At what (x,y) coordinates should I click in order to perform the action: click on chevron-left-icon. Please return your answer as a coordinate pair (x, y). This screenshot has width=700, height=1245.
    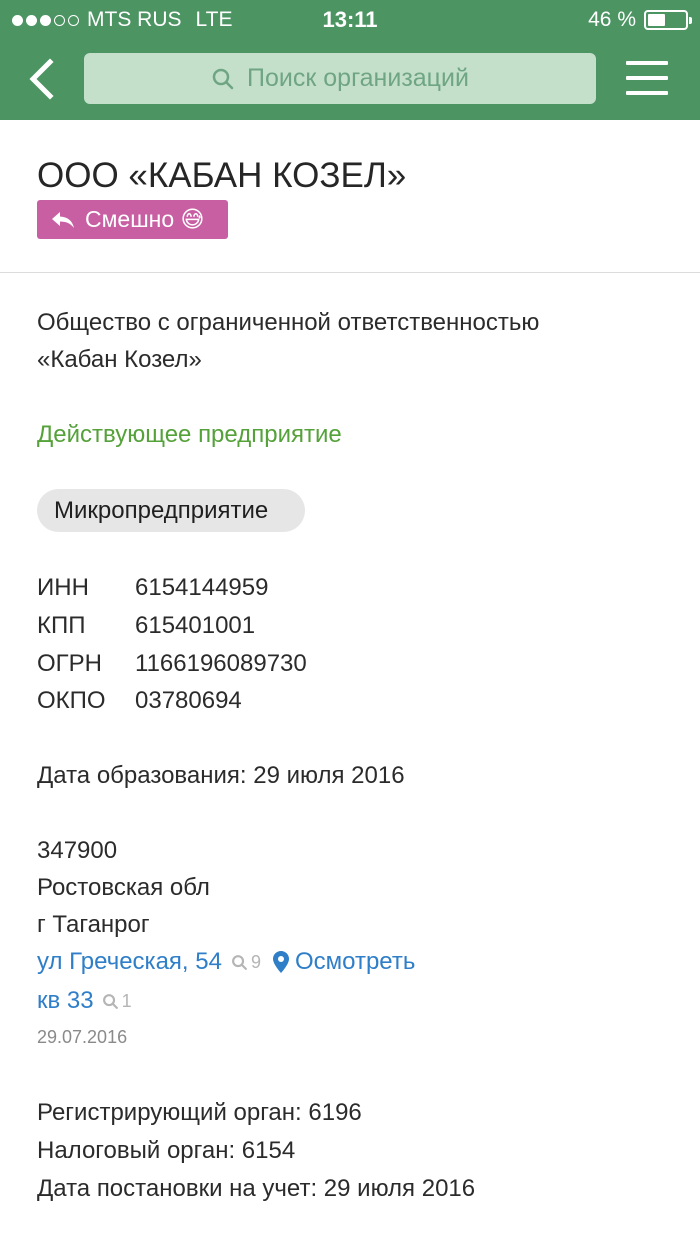
    Looking at the image, I should click on (41, 79).